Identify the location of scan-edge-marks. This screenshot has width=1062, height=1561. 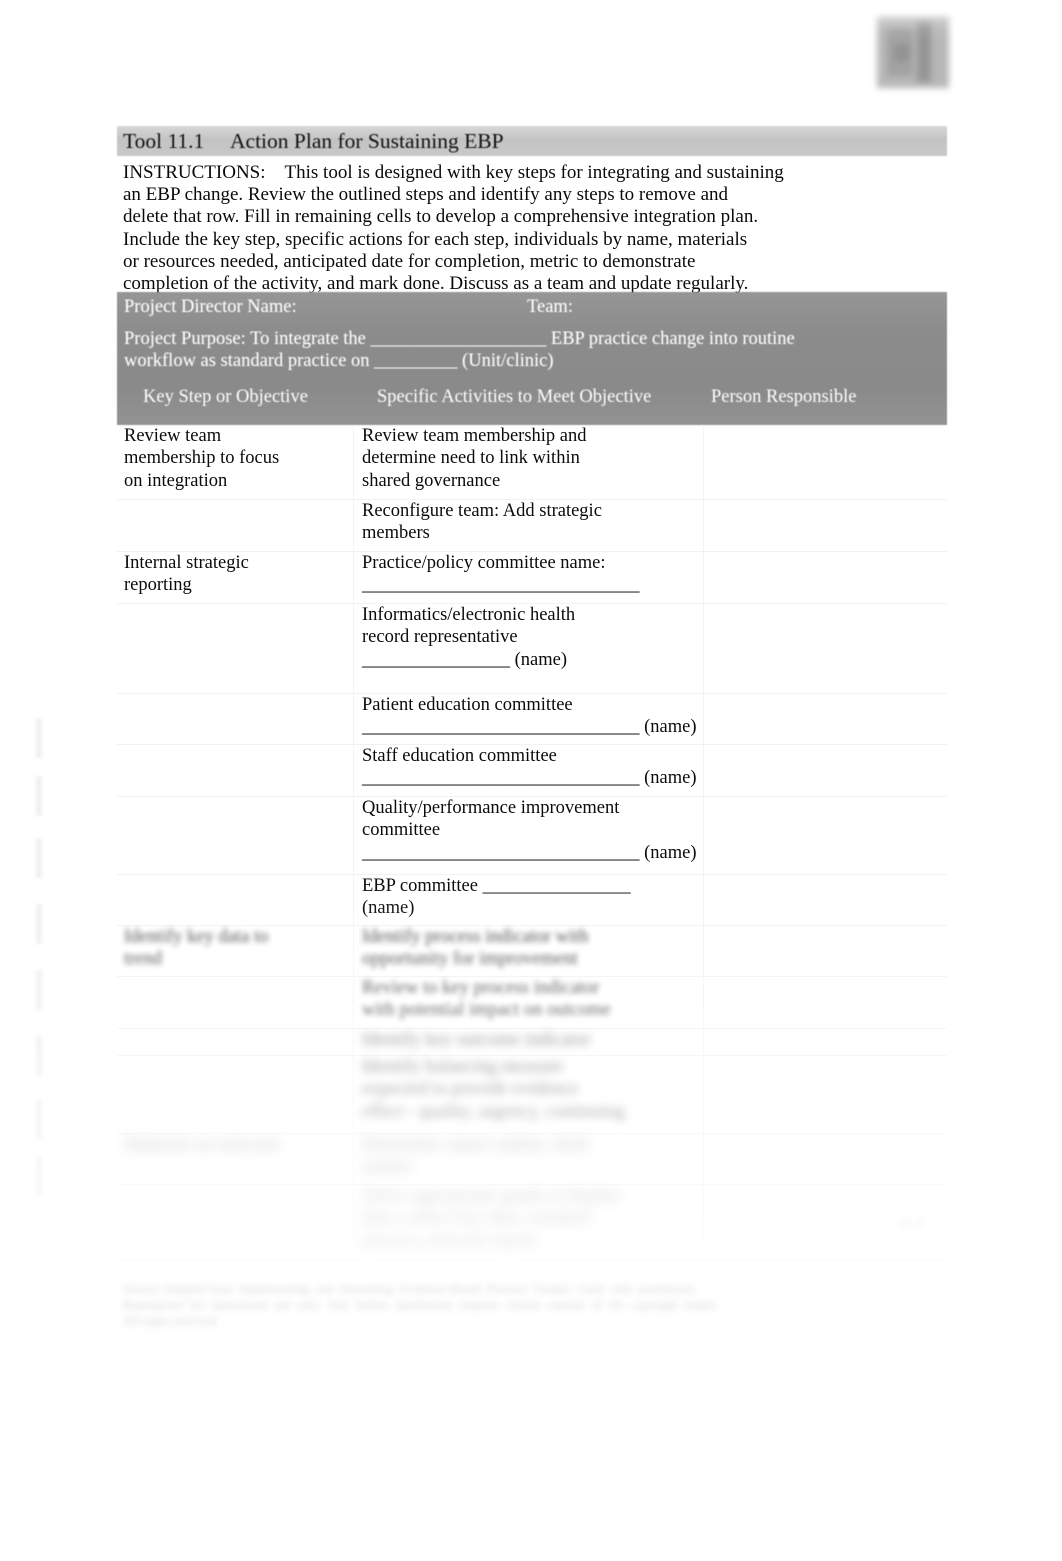
(41, 957).